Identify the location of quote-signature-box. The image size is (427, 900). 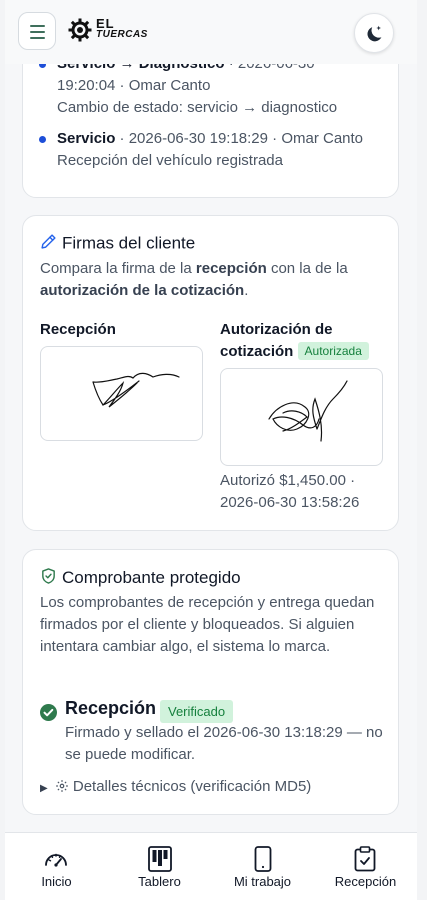
(301, 417).